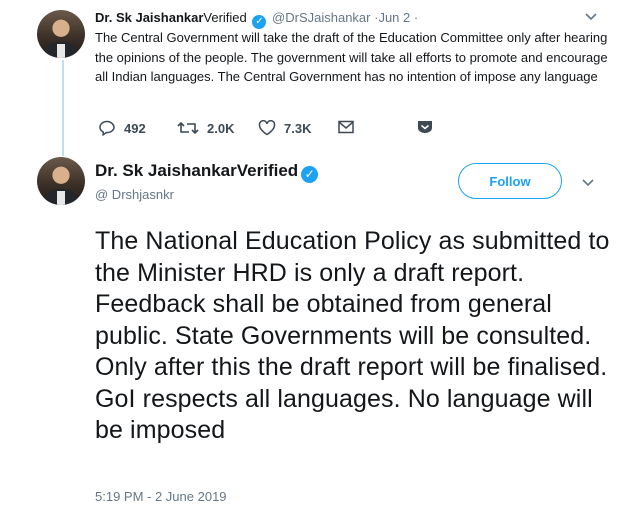 This screenshot has width=633, height=518. I want to click on author-handle: @DrSJaishankar, so click(321, 17).